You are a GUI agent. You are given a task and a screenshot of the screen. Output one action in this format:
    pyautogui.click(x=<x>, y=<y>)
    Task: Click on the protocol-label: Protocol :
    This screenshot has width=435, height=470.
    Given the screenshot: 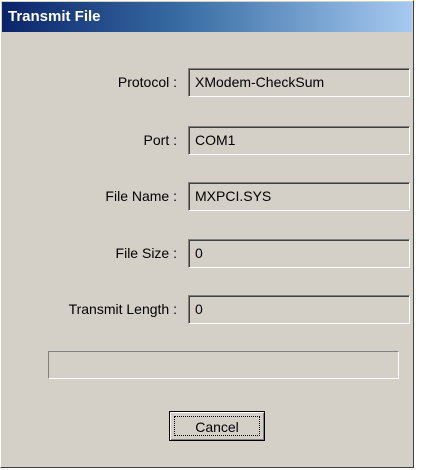 What is the action you would take?
    pyautogui.click(x=147, y=82)
    